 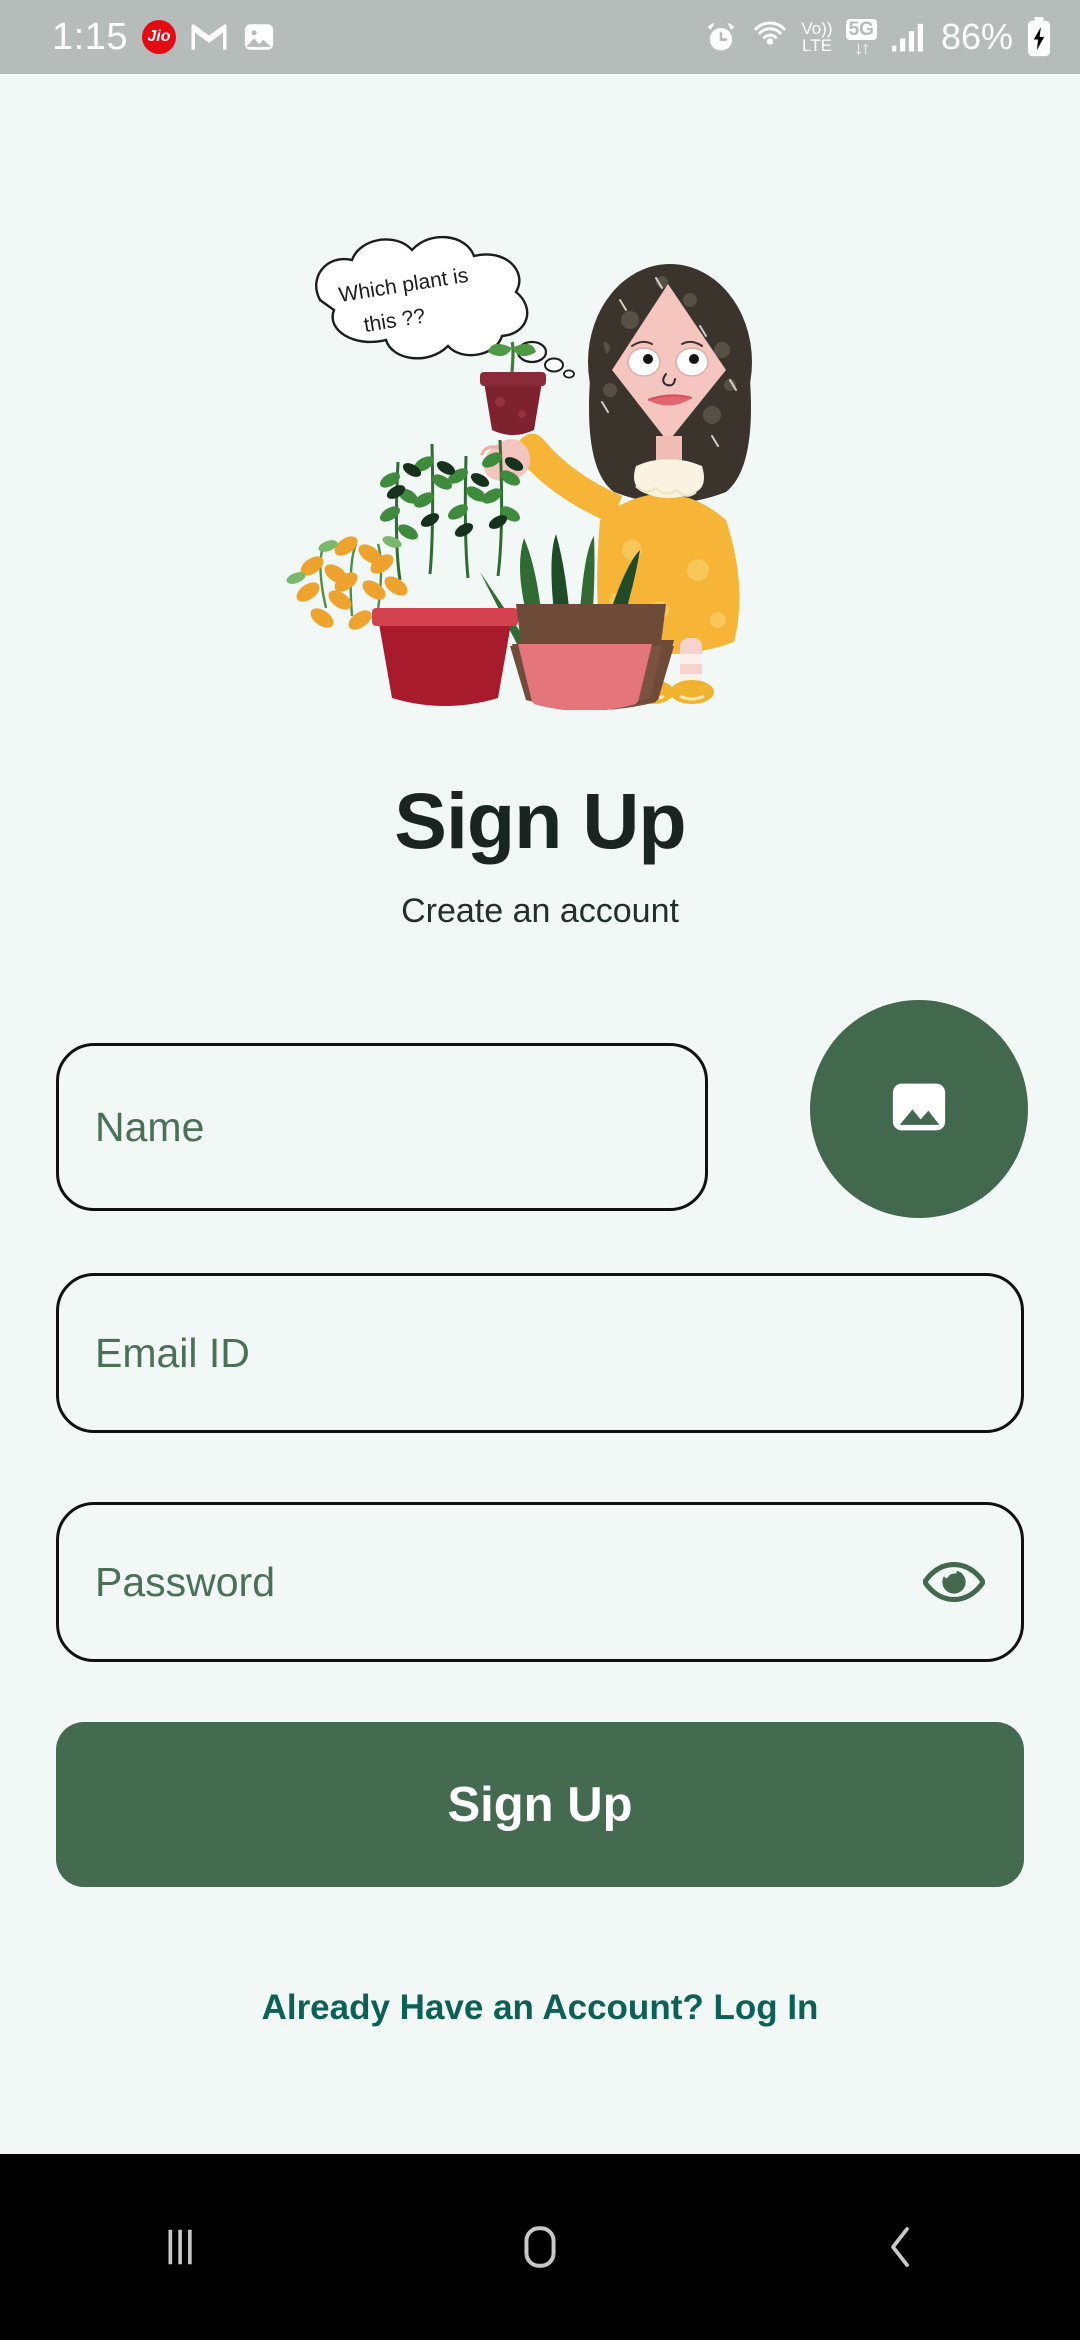 I want to click on thought-bubble: Which plant is this ??, so click(x=445, y=307).